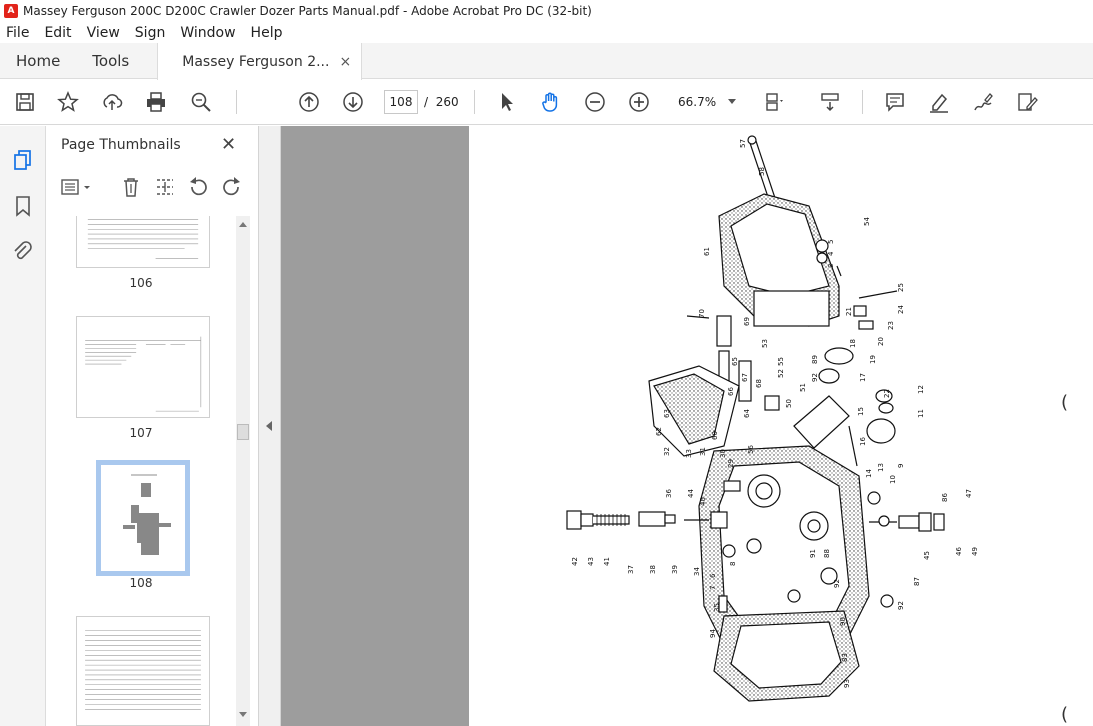 This screenshot has height=726, width=1093. I want to click on upload-icon, so click(112, 102).